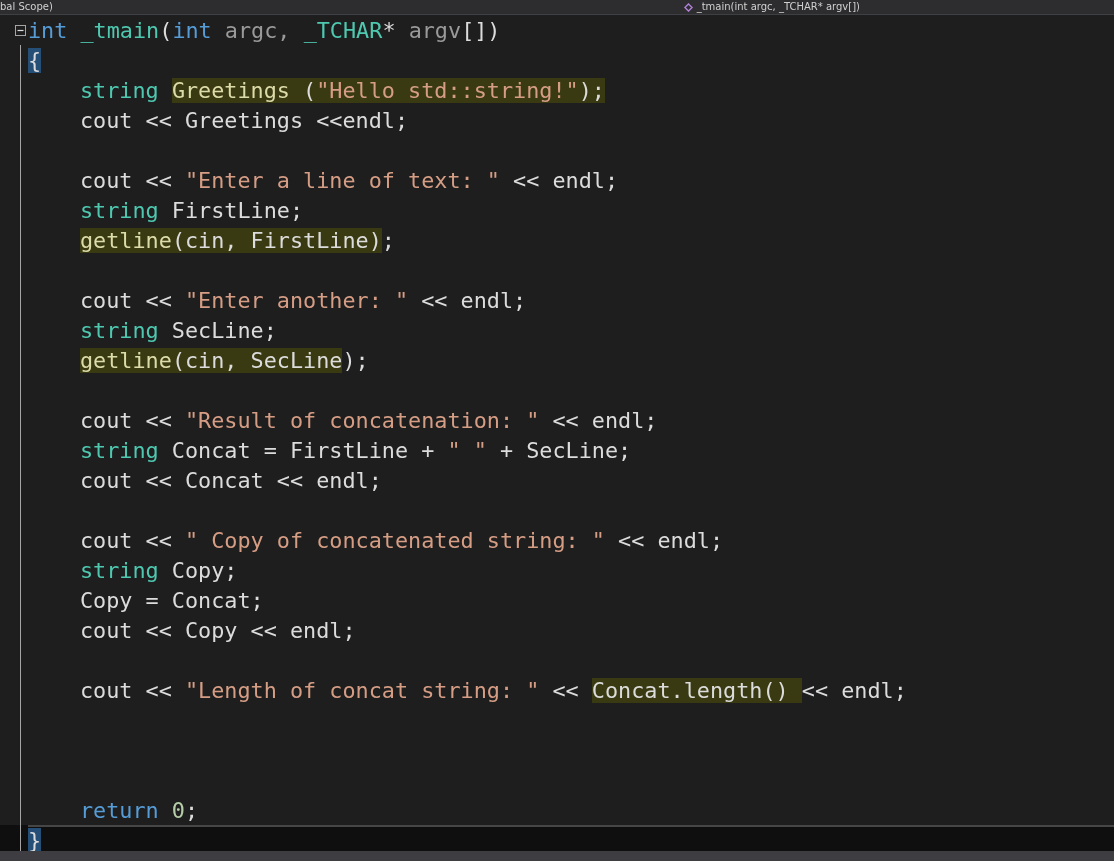 Image resolution: width=1114 pixels, height=861 pixels. I want to click on code-line: cout << Concat << endl;, so click(231, 481).